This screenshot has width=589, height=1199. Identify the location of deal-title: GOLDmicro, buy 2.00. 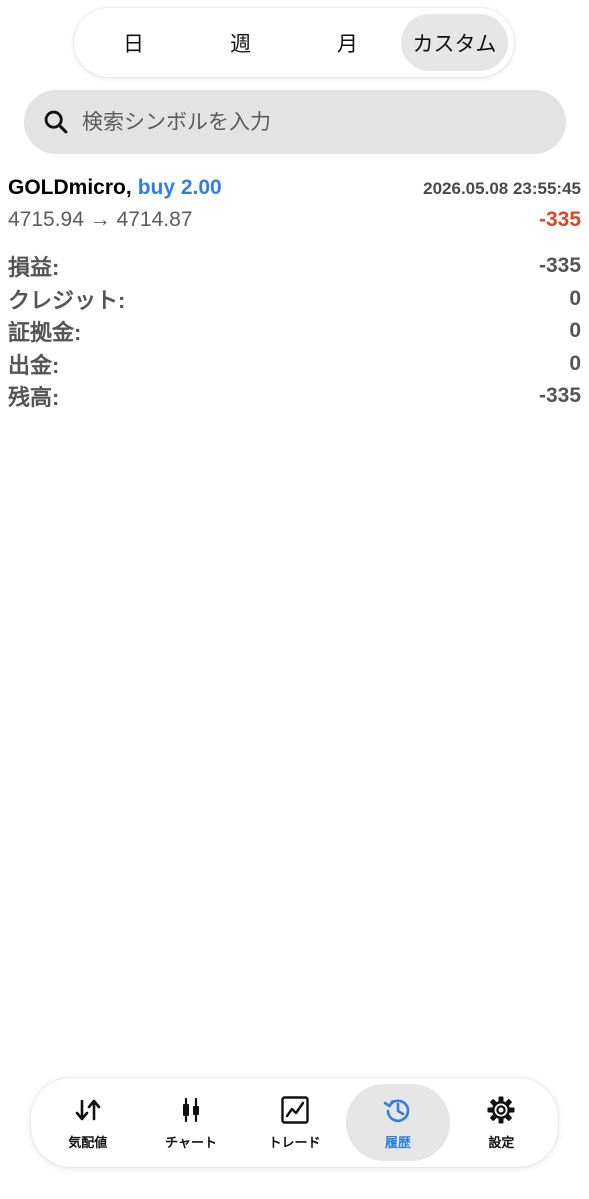
(115, 188).